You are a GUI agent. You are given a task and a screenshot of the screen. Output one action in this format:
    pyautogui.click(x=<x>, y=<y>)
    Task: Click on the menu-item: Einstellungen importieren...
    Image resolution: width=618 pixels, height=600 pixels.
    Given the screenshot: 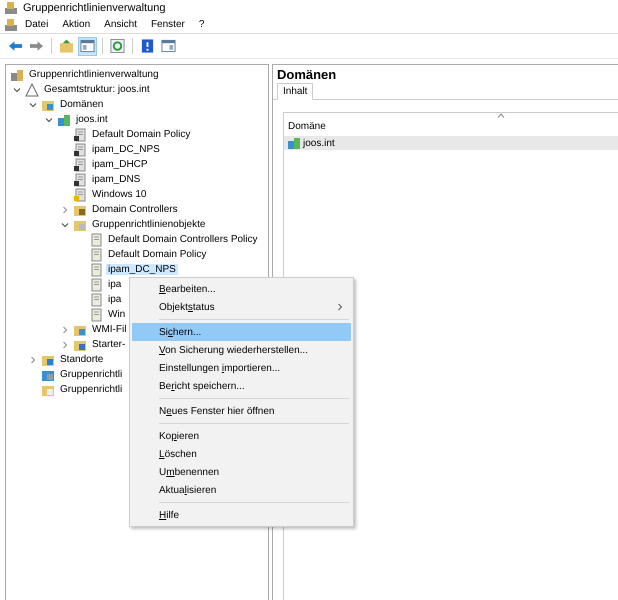 What is the action you would take?
    pyautogui.click(x=241, y=368)
    